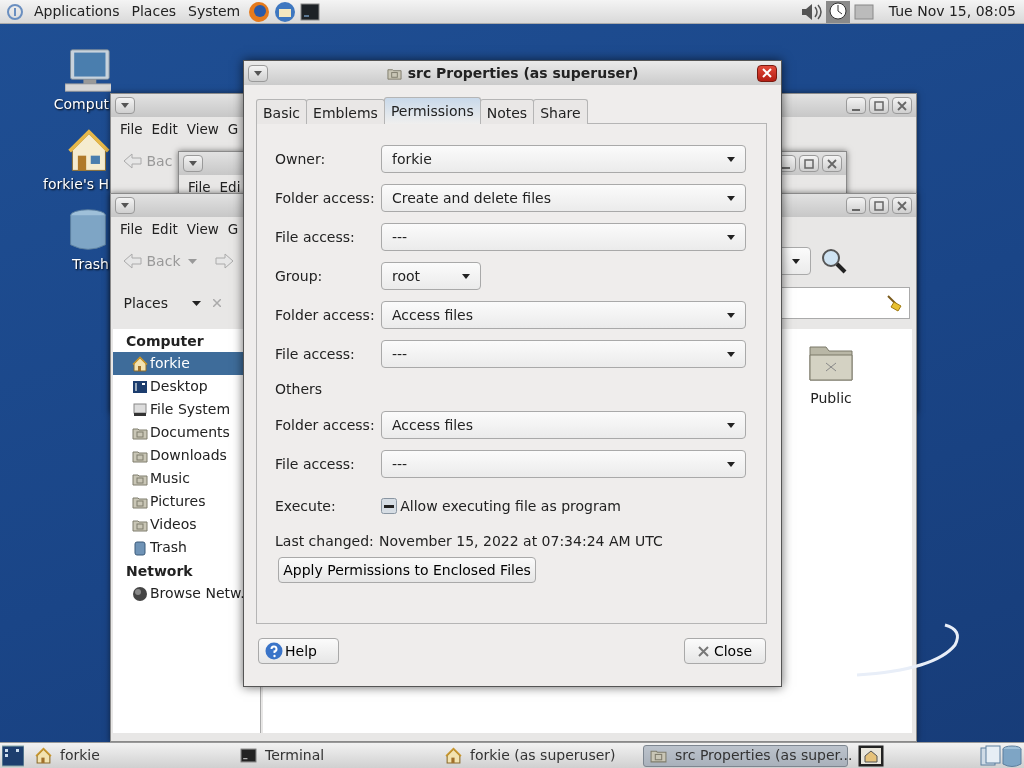 The image size is (1024, 768). Describe the element at coordinates (521, 541) in the screenshot. I see `field-value: November 15, 2022 at 07:34:24 AM UTC` at that location.